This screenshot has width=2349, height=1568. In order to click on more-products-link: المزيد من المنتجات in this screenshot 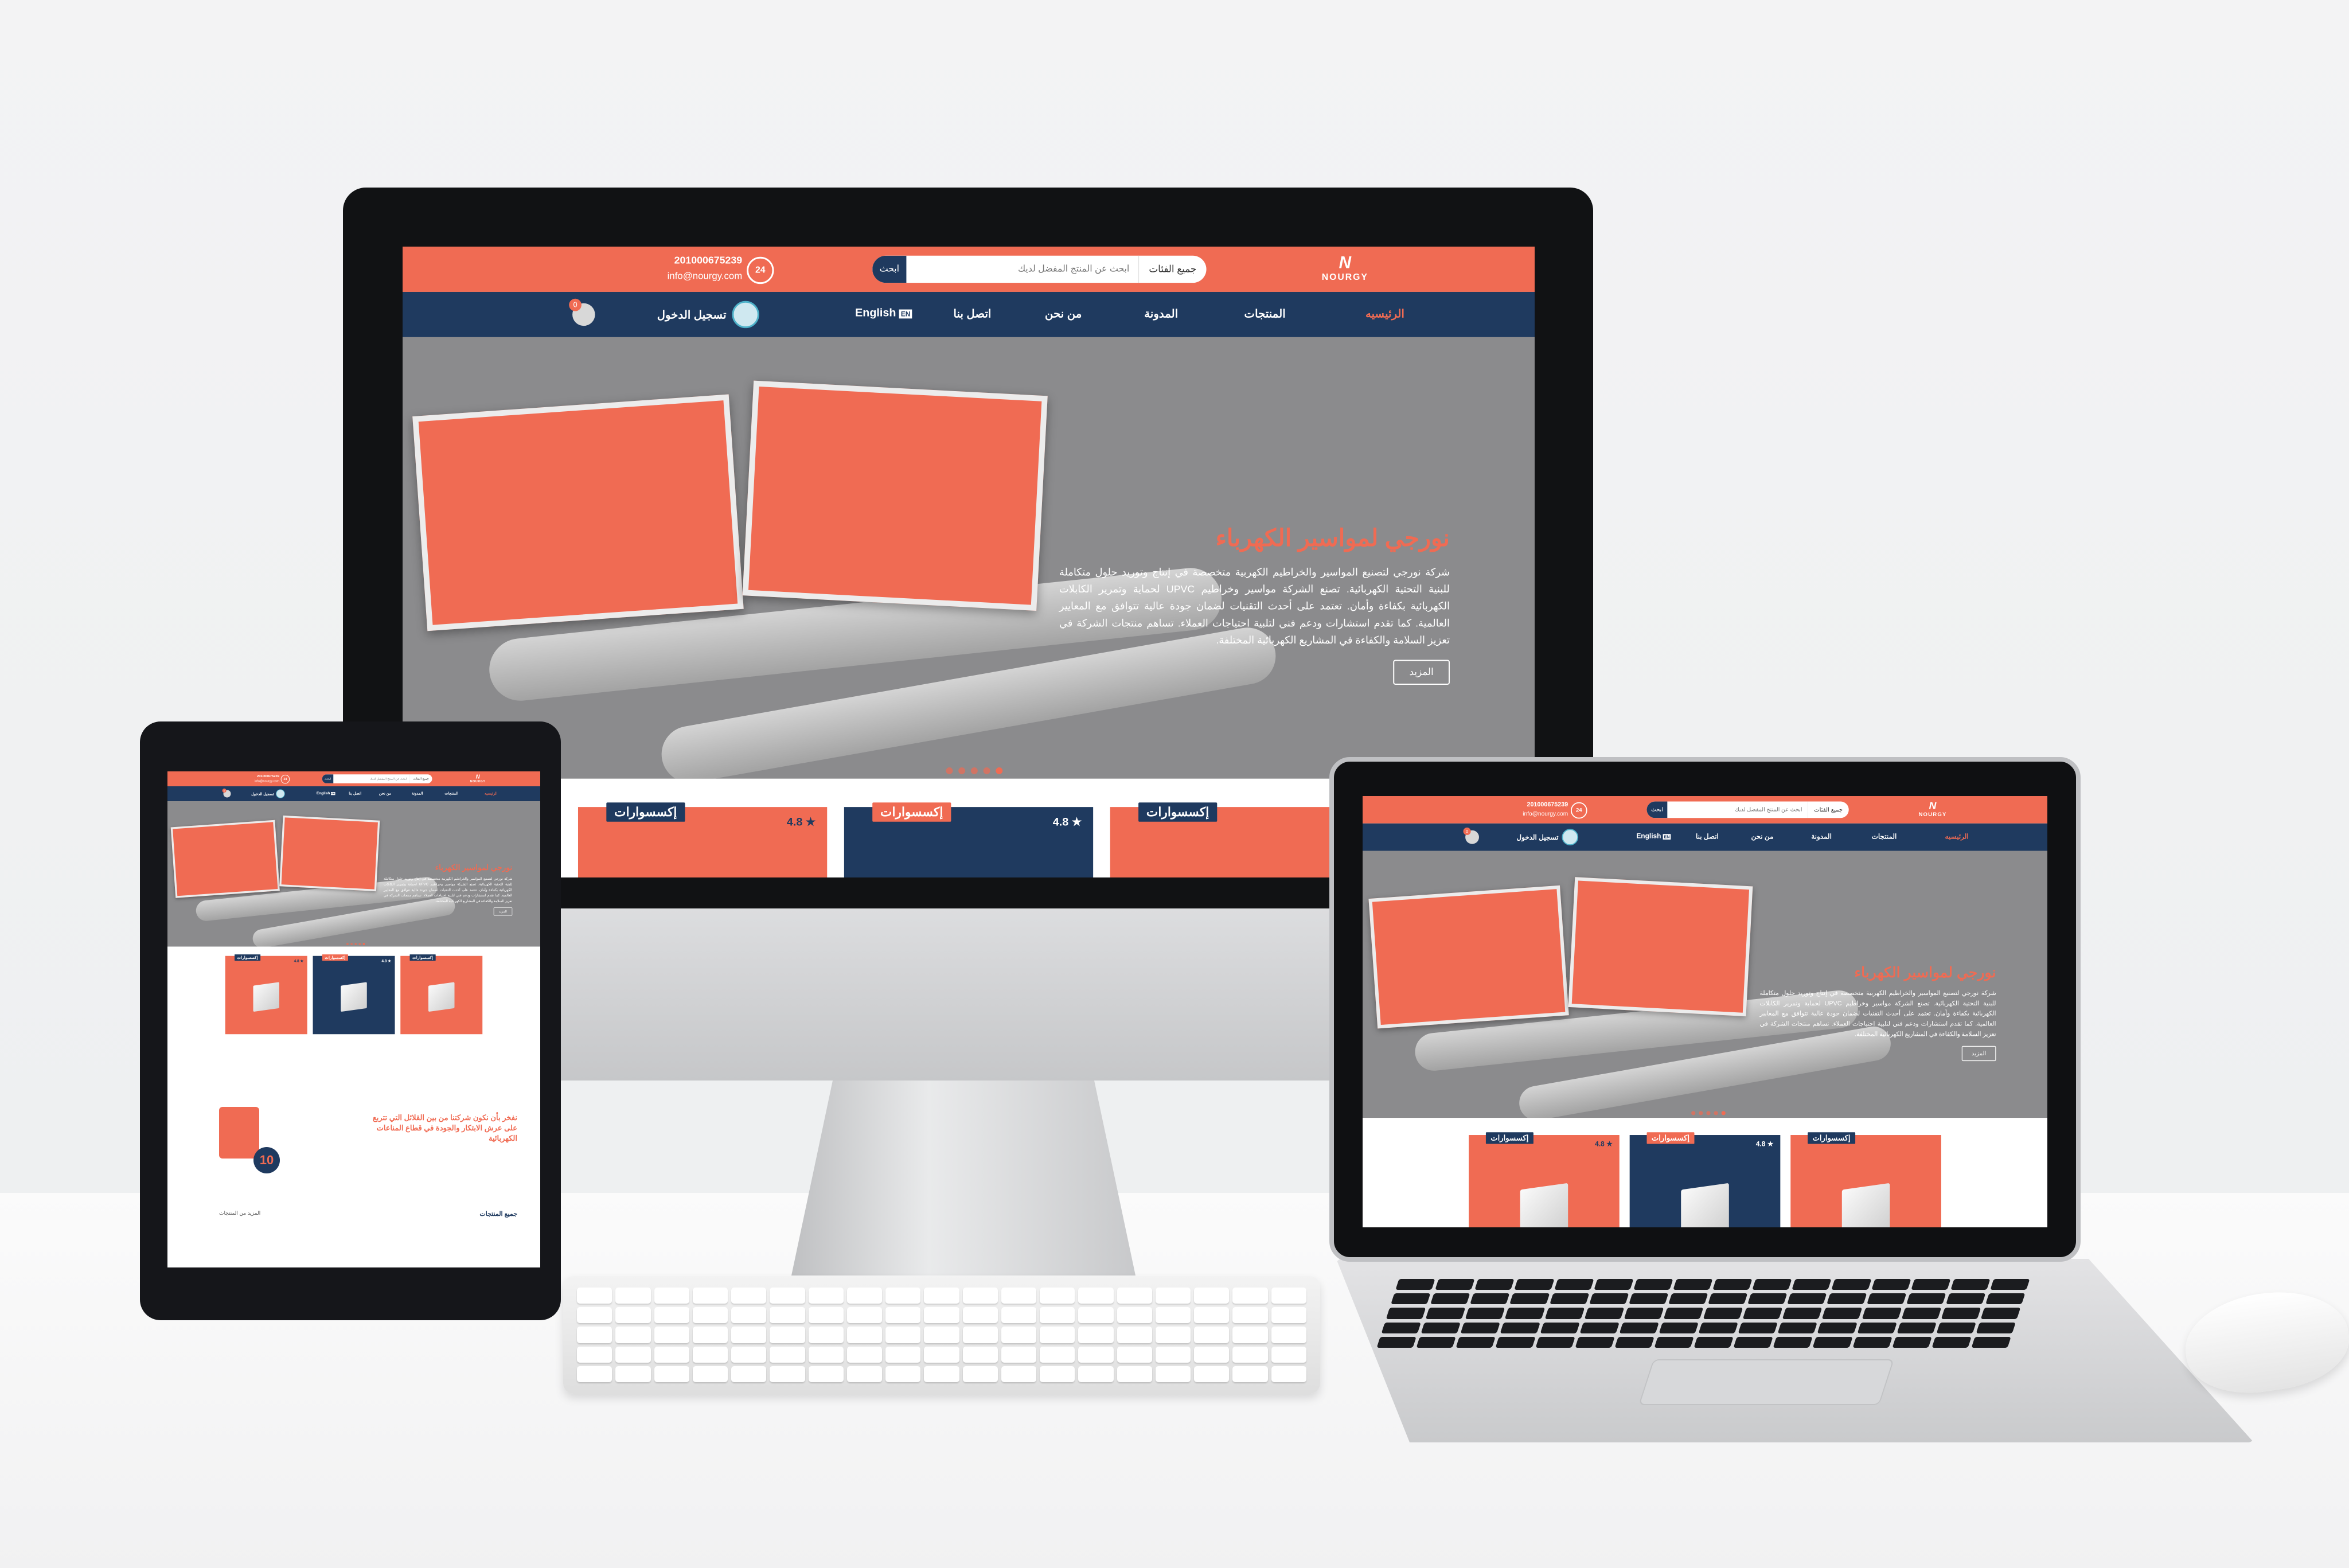, I will do `click(239, 1213)`.